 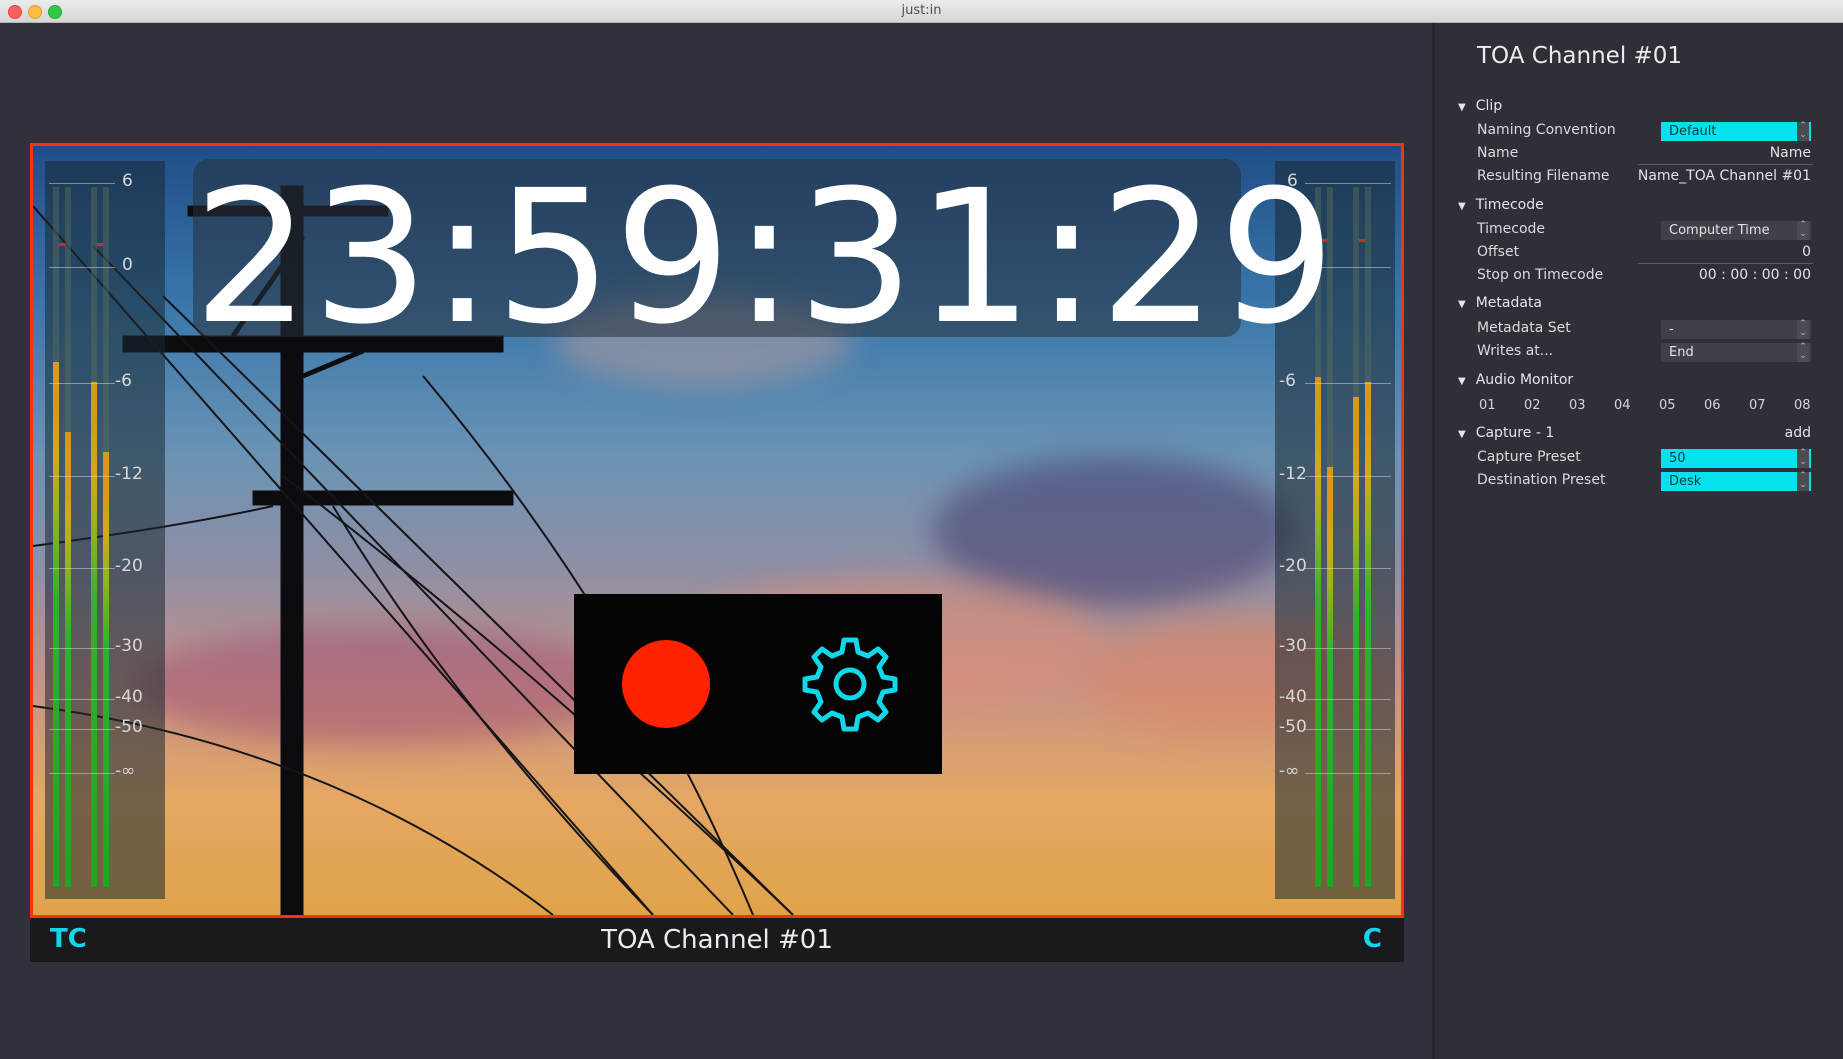 What do you see at coordinates (1802, 405) in the screenshot?
I see `audio-channel-toggle: 08` at bounding box center [1802, 405].